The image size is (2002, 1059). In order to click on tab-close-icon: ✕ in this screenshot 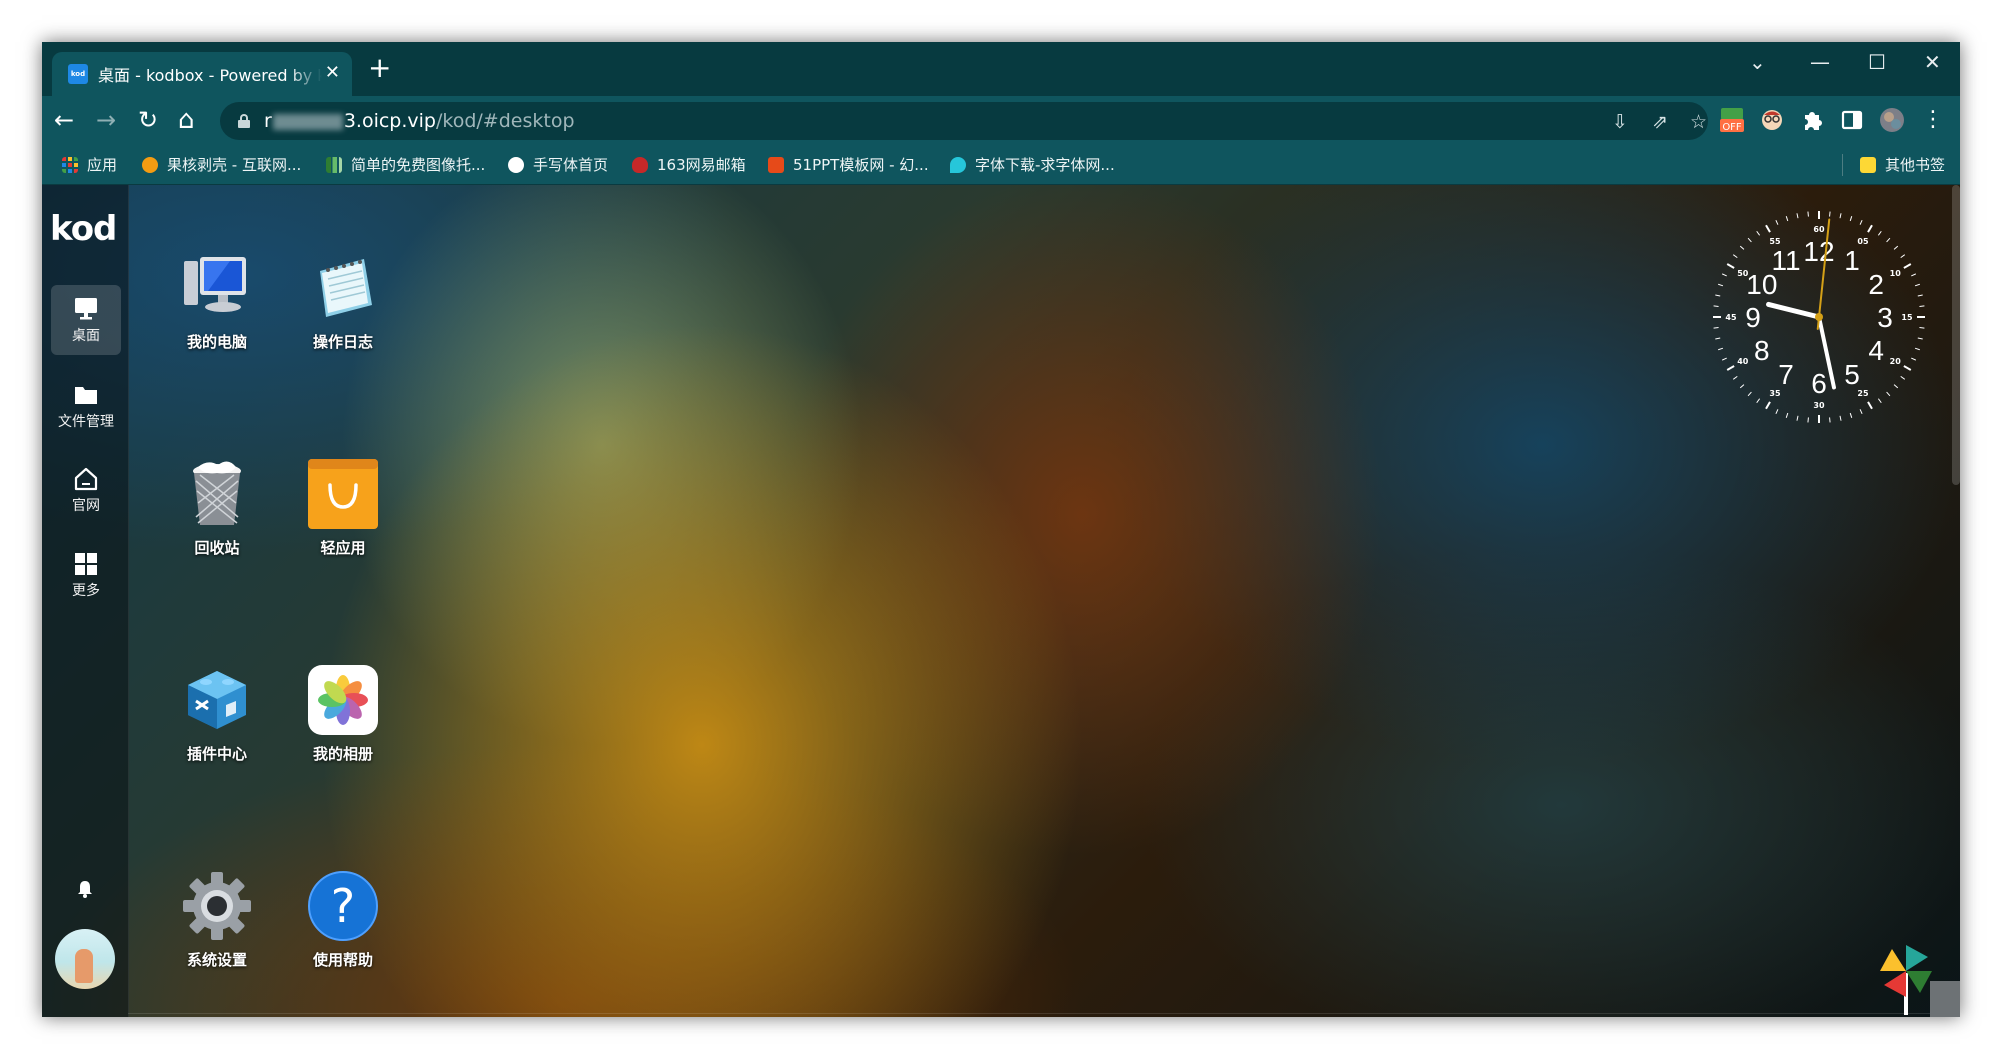, I will do `click(332, 72)`.